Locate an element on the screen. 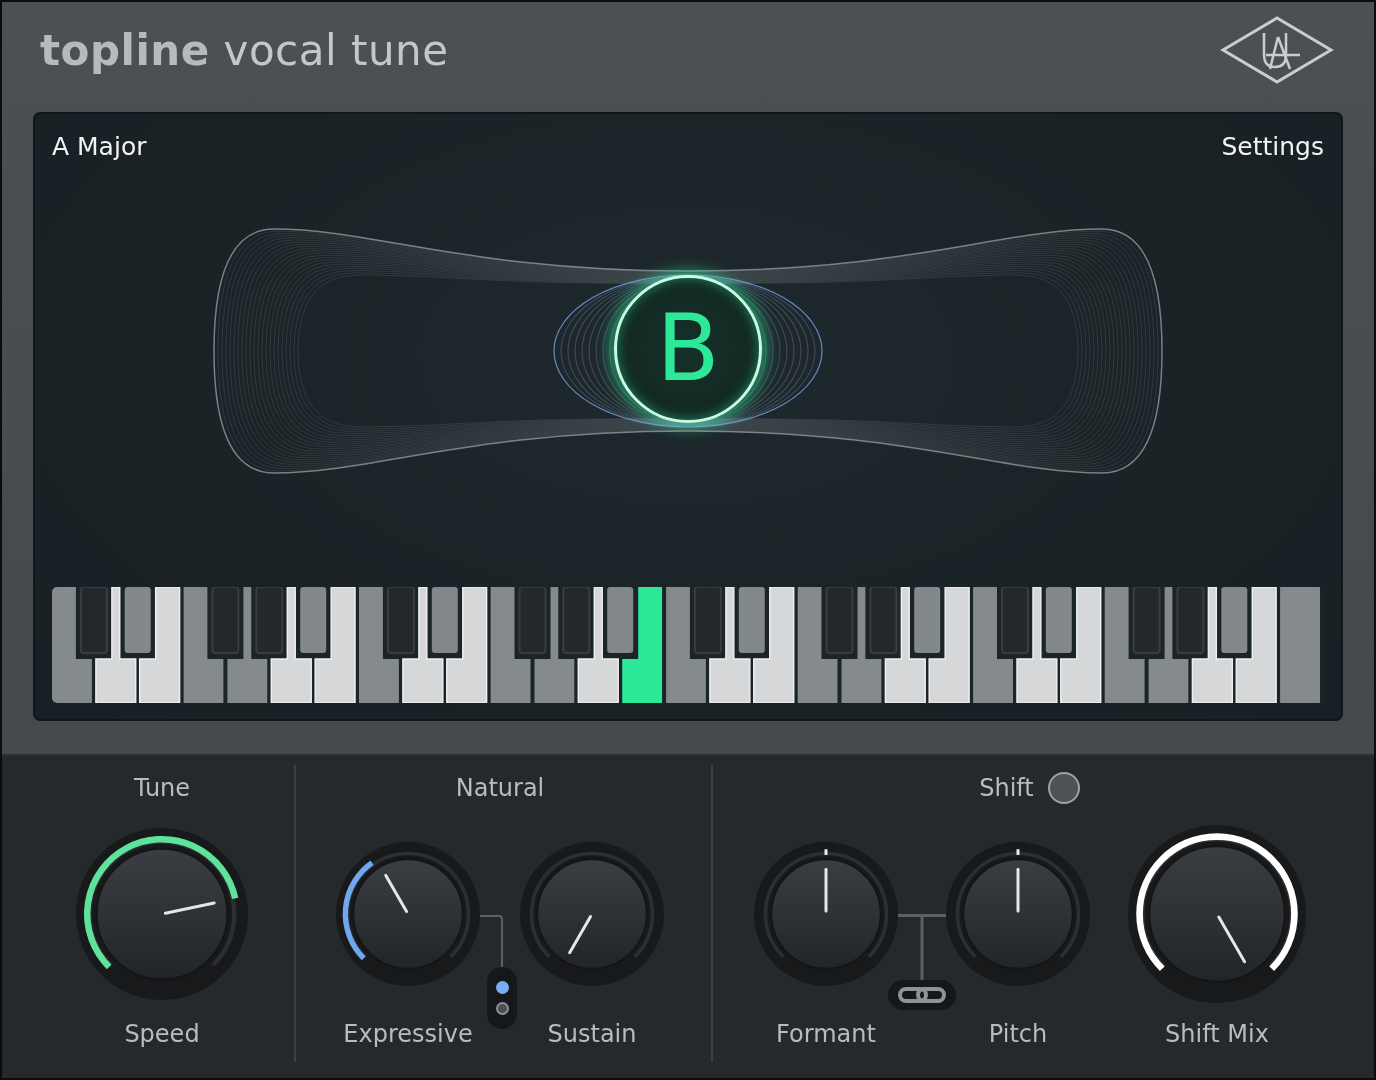 This screenshot has height=1080, width=1376. knob-label: Sustain is located at coordinates (592, 1034).